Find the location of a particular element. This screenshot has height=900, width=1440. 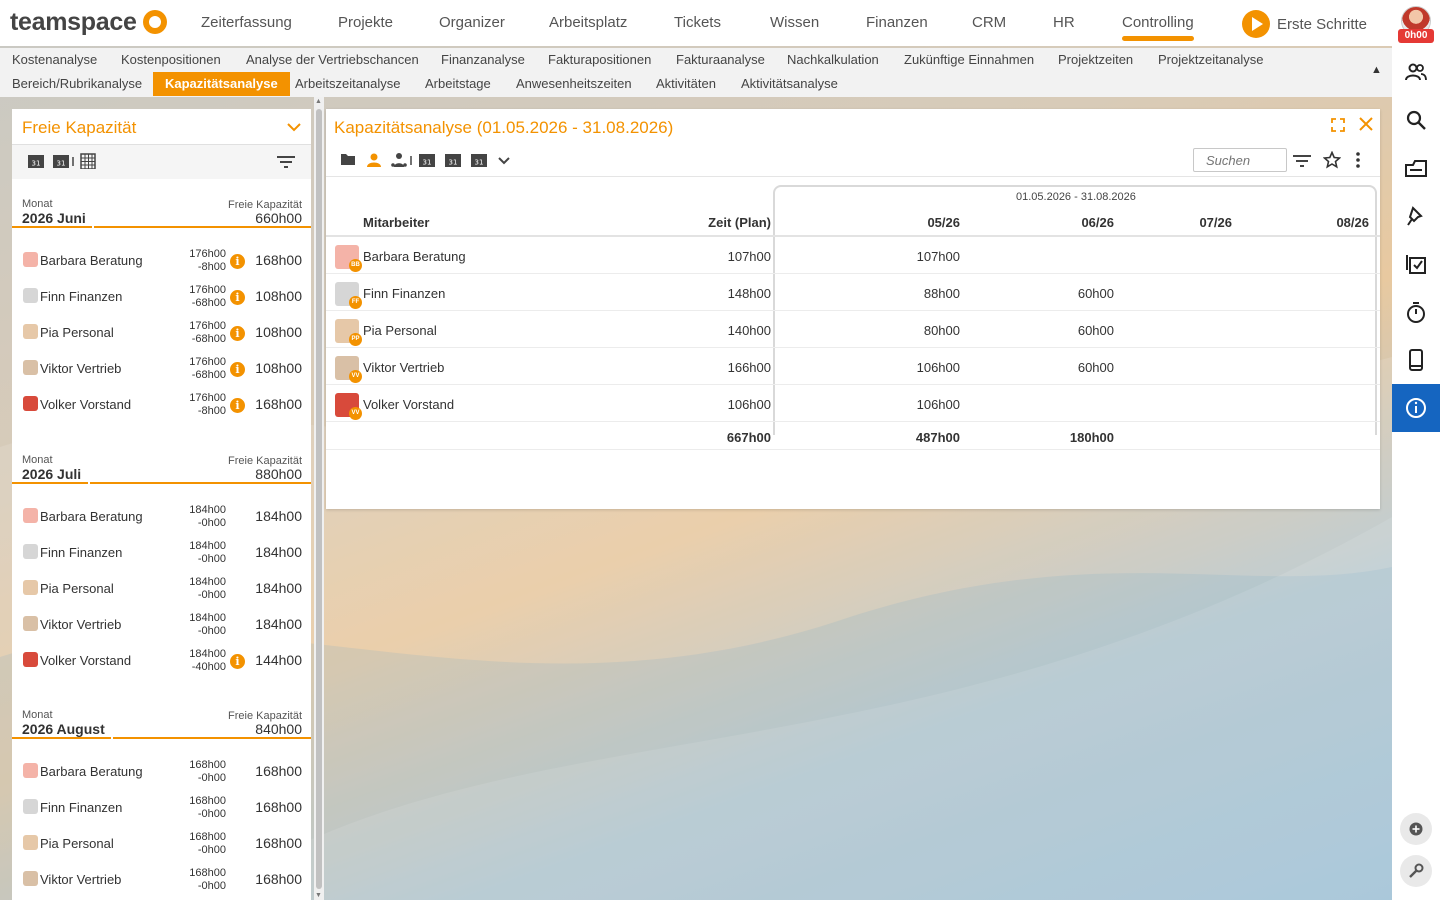

nav-item-projekte: Projekte is located at coordinates (365, 22).